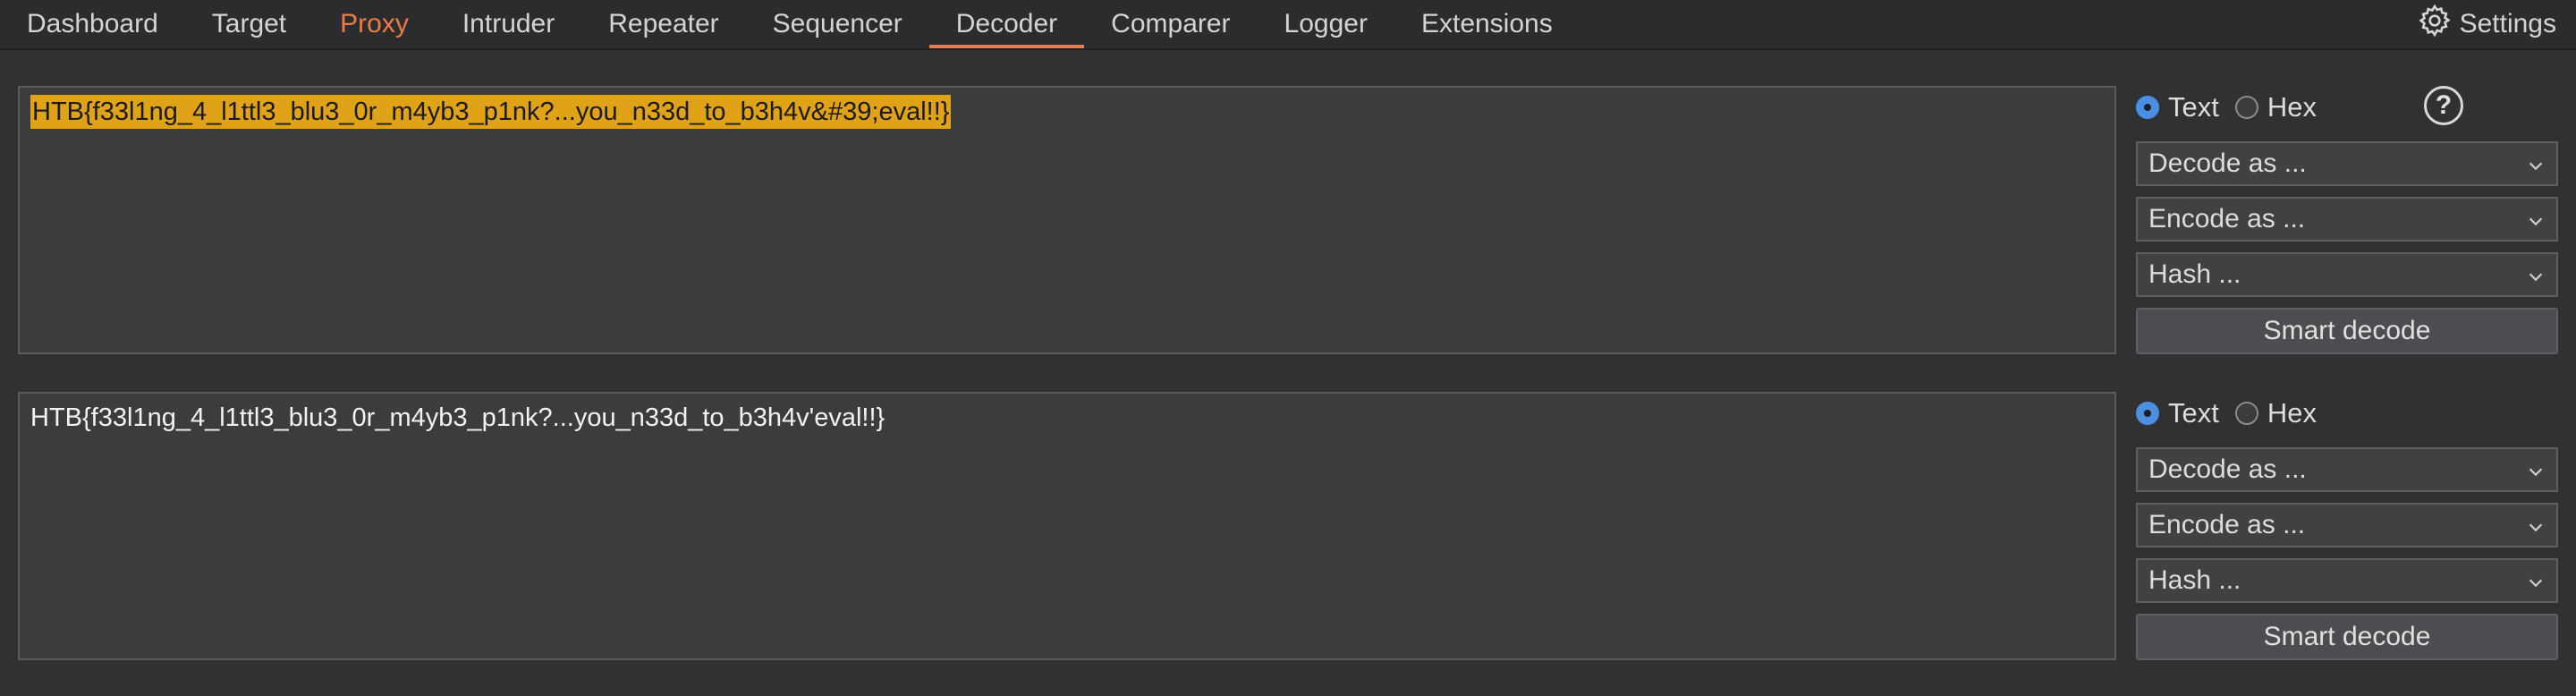 The height and width of the screenshot is (696, 2576). I want to click on tab-extensions: Extensions, so click(1487, 24).